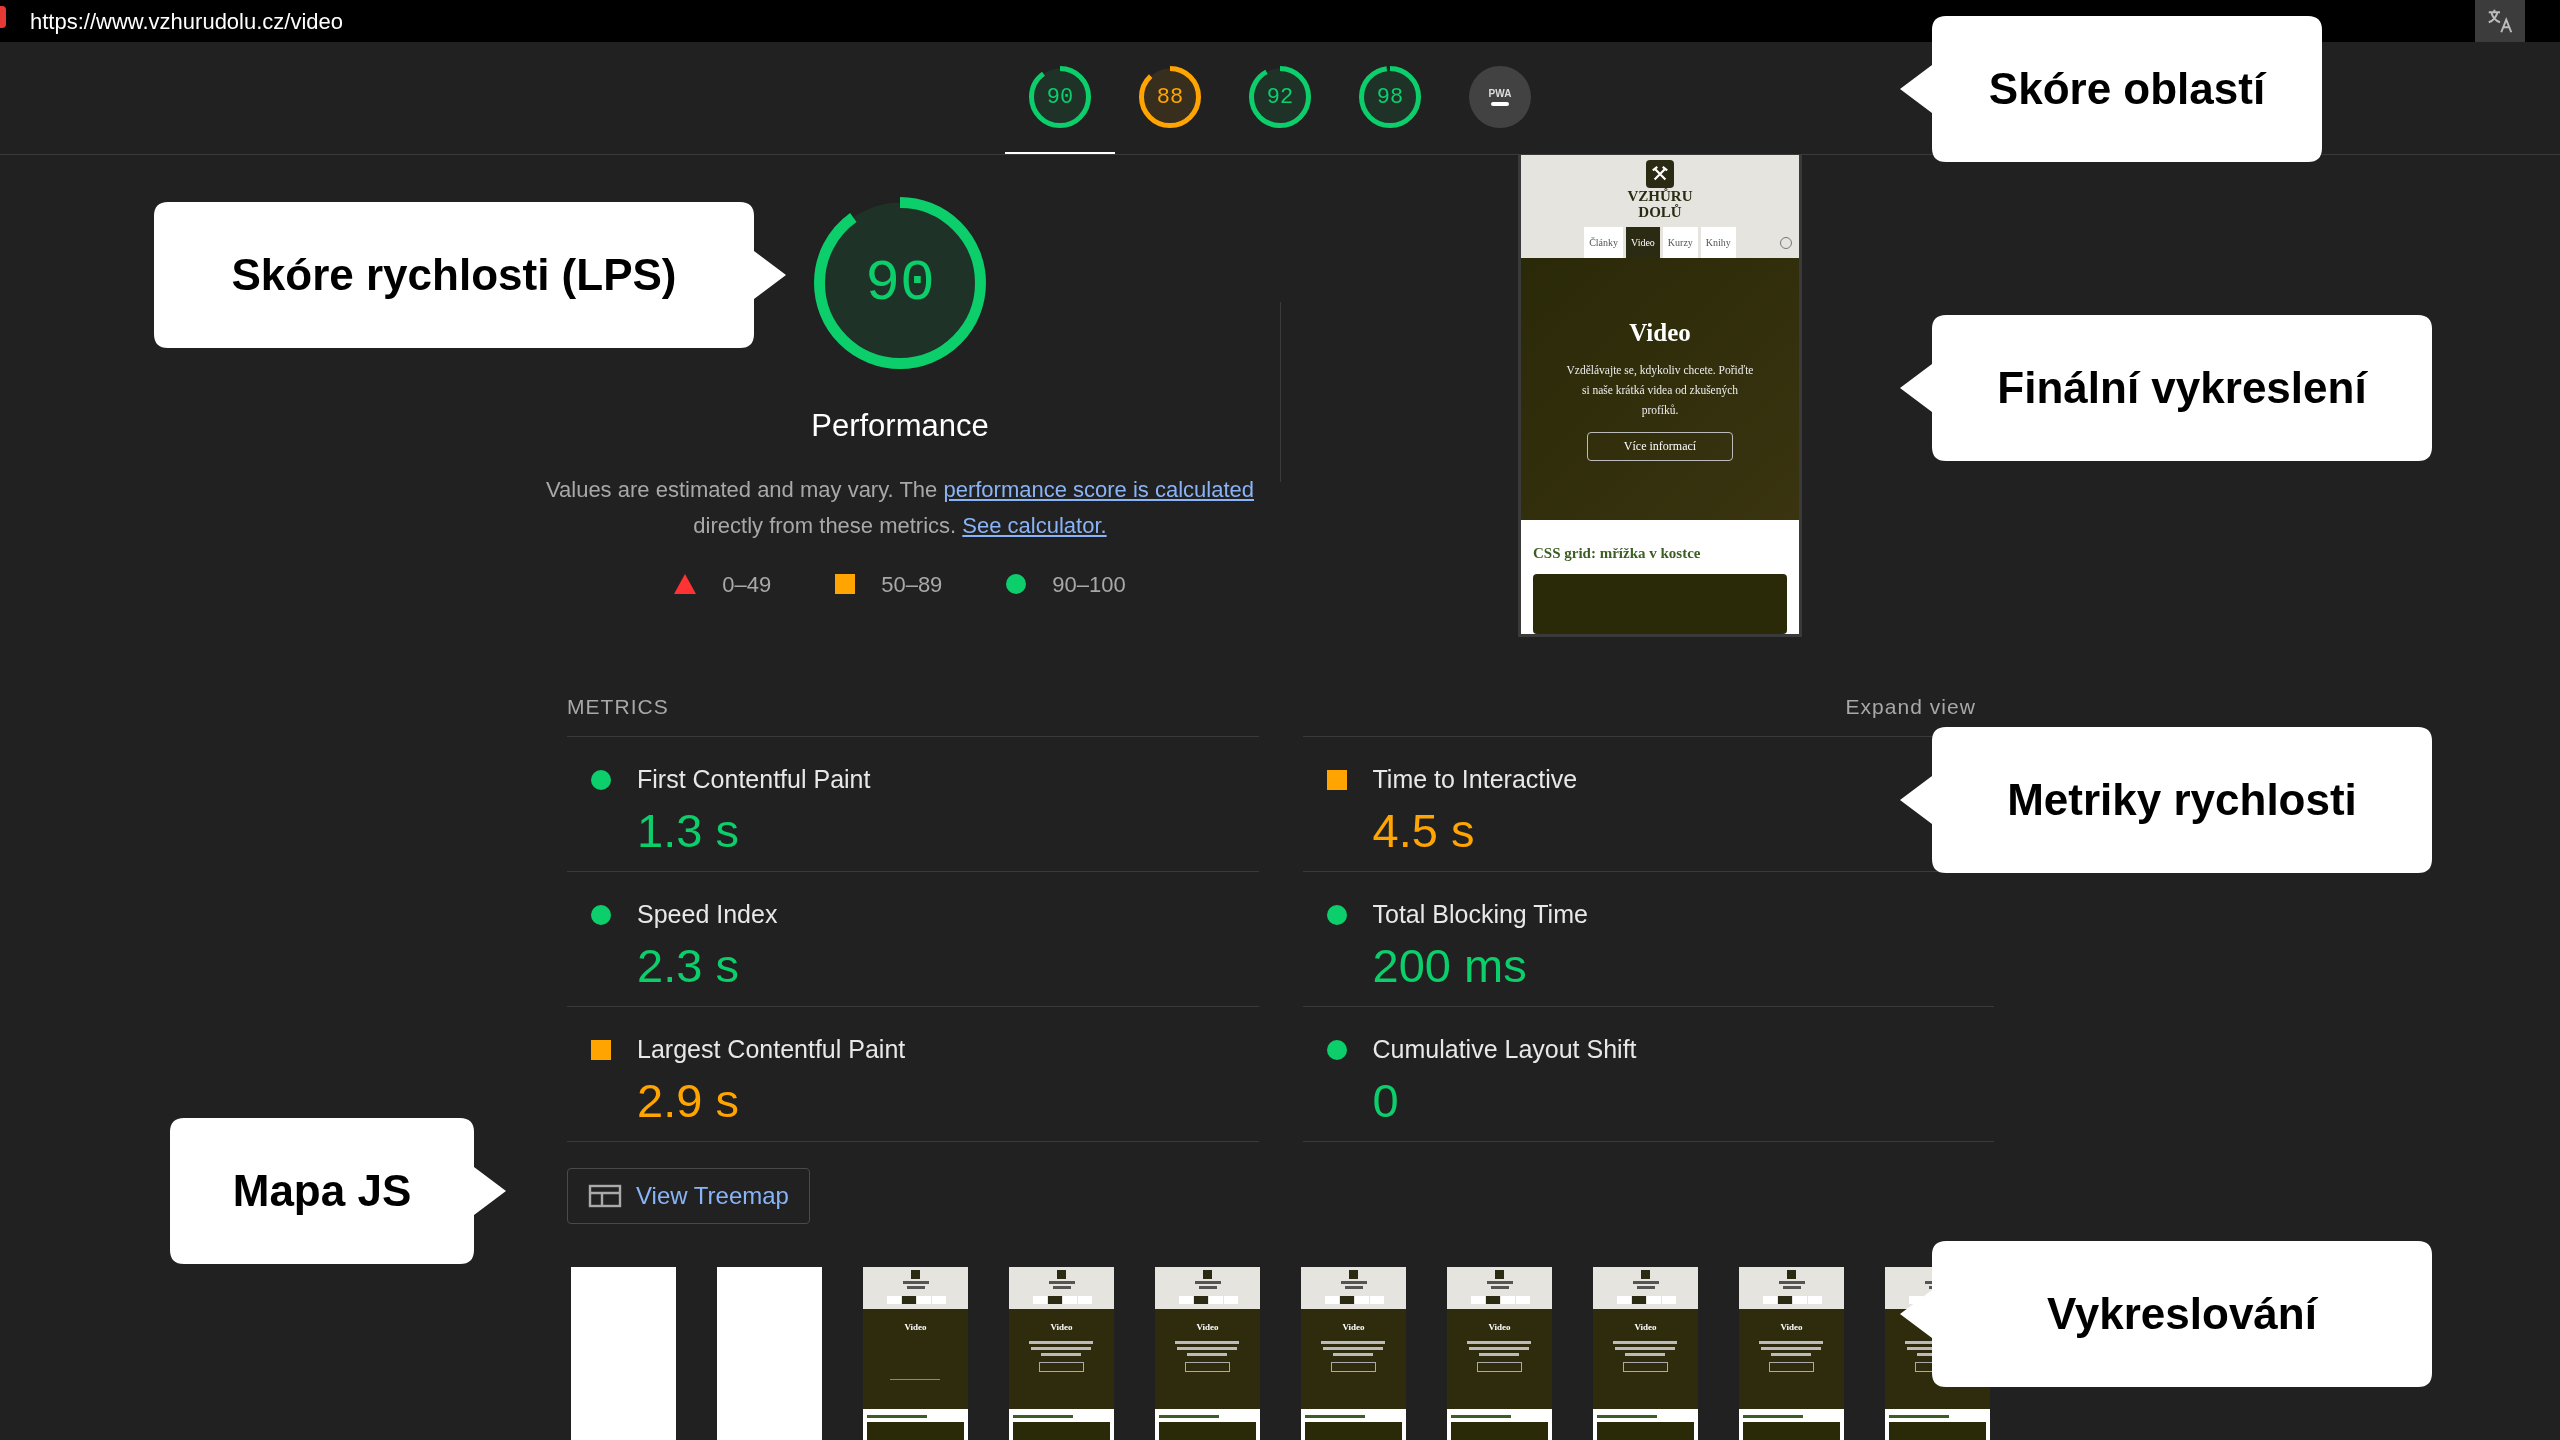 Image resolution: width=2560 pixels, height=1440 pixels. I want to click on inline-link: performance score is calculated, so click(1098, 489).